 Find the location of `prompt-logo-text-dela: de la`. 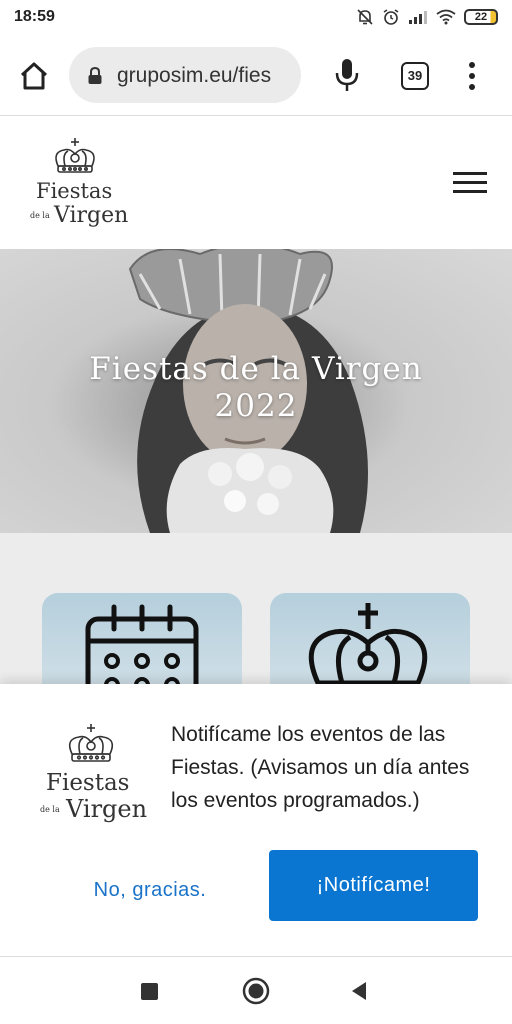

prompt-logo-text-dela: de la is located at coordinates (50, 809).